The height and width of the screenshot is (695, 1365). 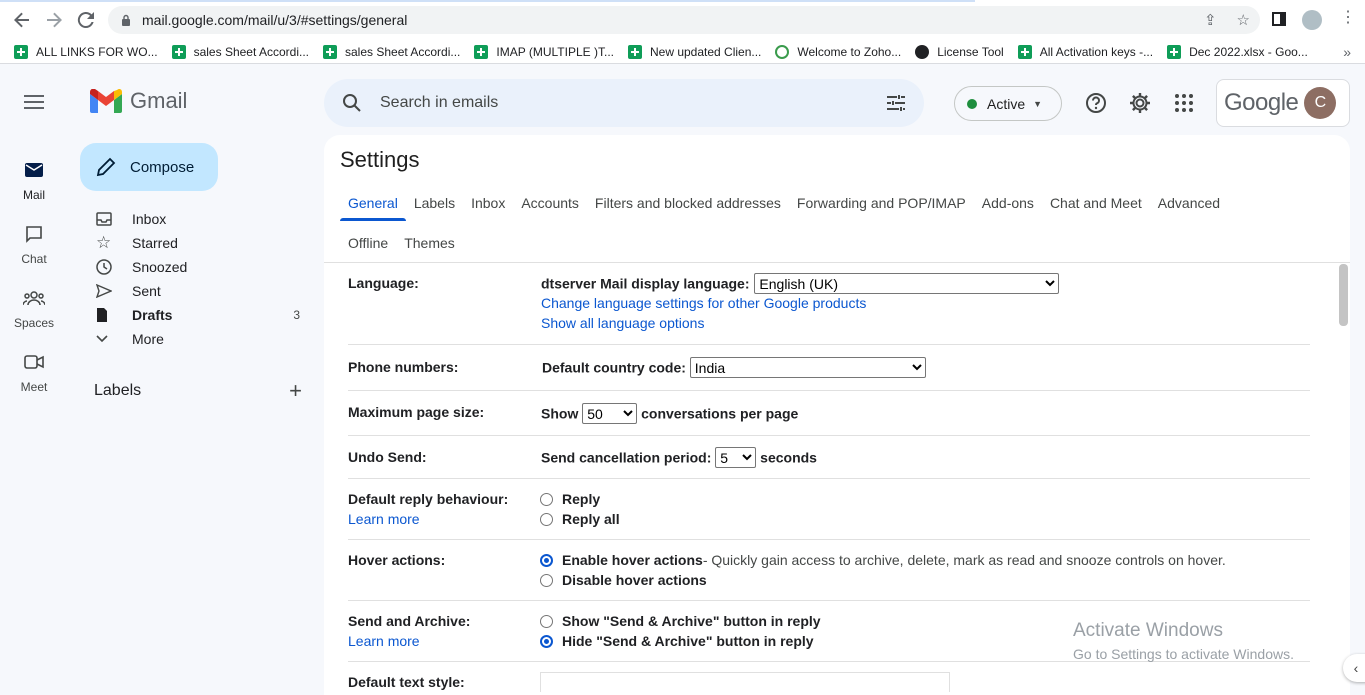 I want to click on rail-mail: Mail, so click(x=34, y=178).